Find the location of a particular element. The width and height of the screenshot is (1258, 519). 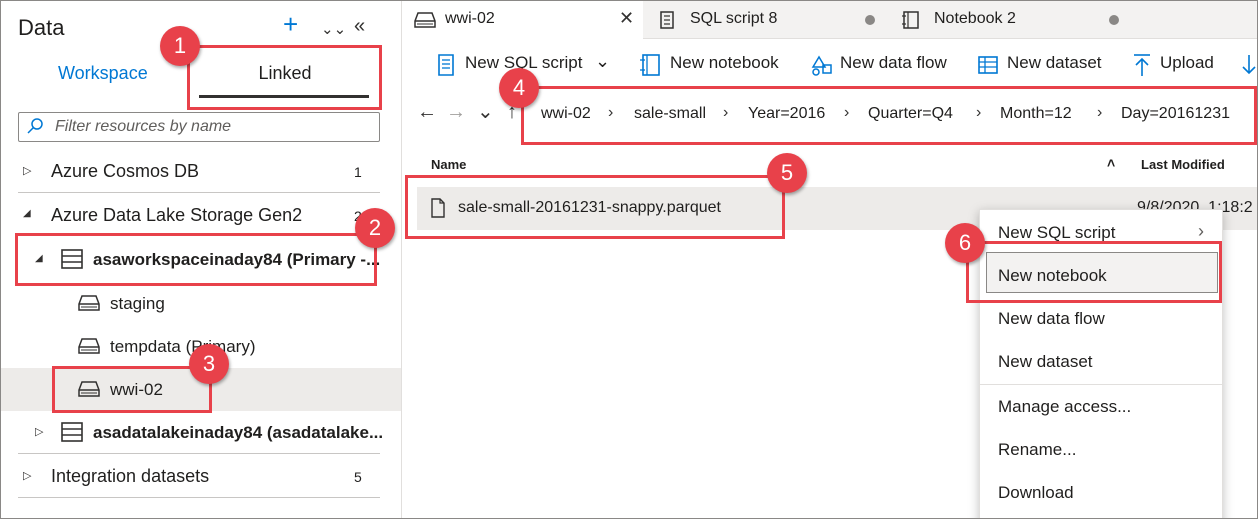

menu-item-new-data-flow: New data flow is located at coordinates (1051, 319).